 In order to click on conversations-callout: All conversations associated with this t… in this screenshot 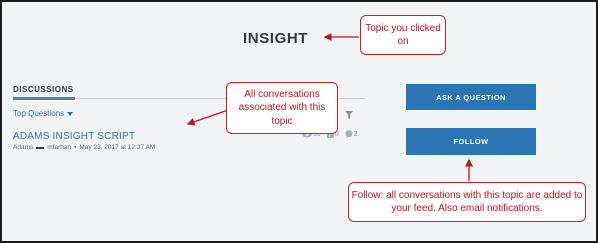, I will do `click(282, 108)`.